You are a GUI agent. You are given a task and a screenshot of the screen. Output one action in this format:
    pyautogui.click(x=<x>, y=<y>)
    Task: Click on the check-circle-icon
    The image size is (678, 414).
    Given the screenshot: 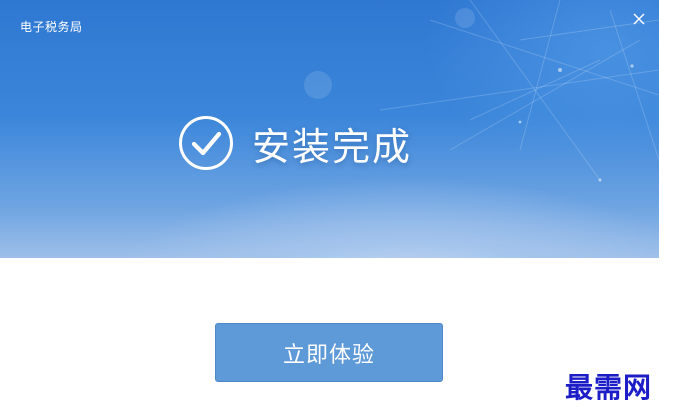 What is the action you would take?
    pyautogui.click(x=206, y=143)
    